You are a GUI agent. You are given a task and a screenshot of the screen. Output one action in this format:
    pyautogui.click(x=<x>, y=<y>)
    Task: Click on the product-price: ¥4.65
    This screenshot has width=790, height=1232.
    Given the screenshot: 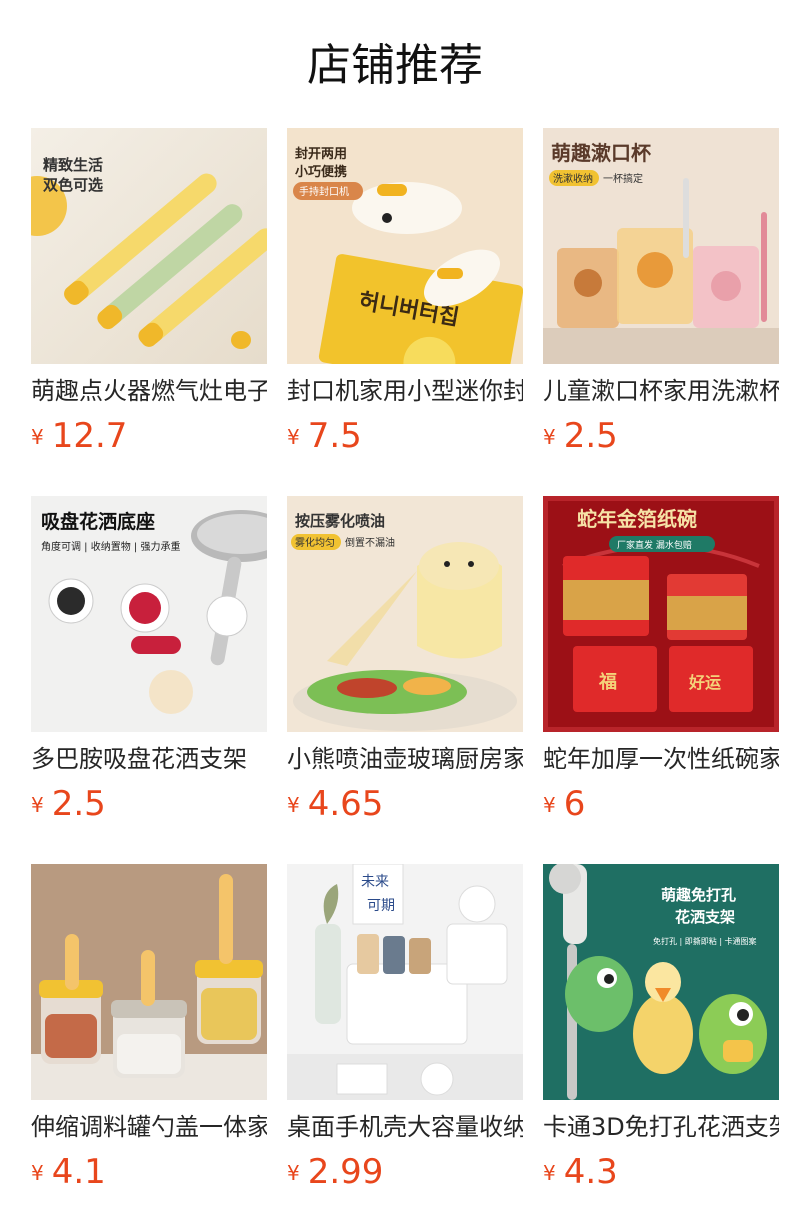 What is the action you would take?
    pyautogui.click(x=405, y=804)
    